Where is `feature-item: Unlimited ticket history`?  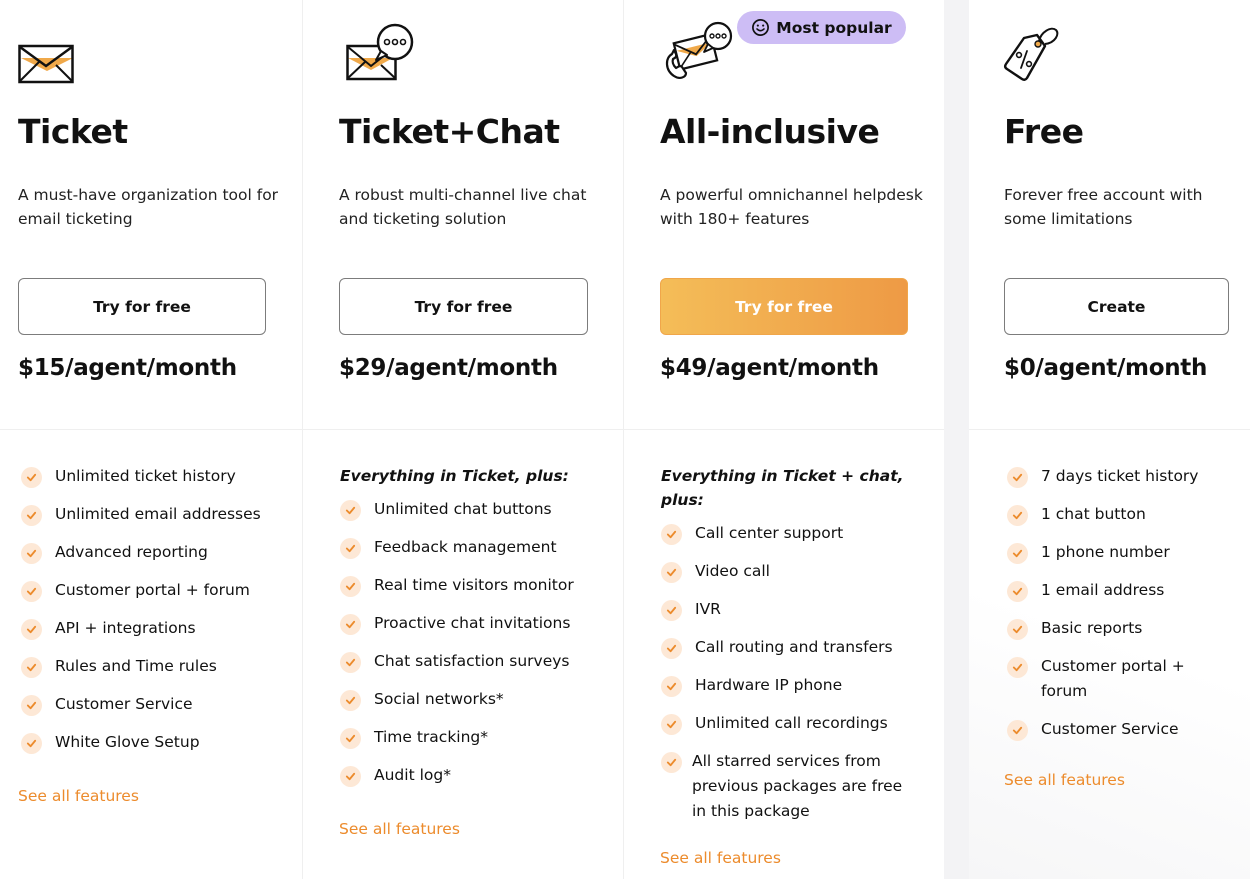 feature-item: Unlimited ticket history is located at coordinates (161, 476).